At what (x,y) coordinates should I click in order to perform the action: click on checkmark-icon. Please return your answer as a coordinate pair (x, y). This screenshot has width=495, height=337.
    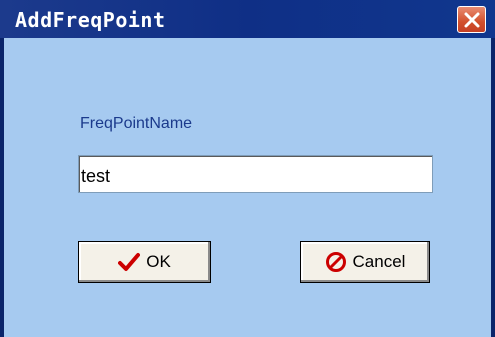
    Looking at the image, I should click on (129, 262).